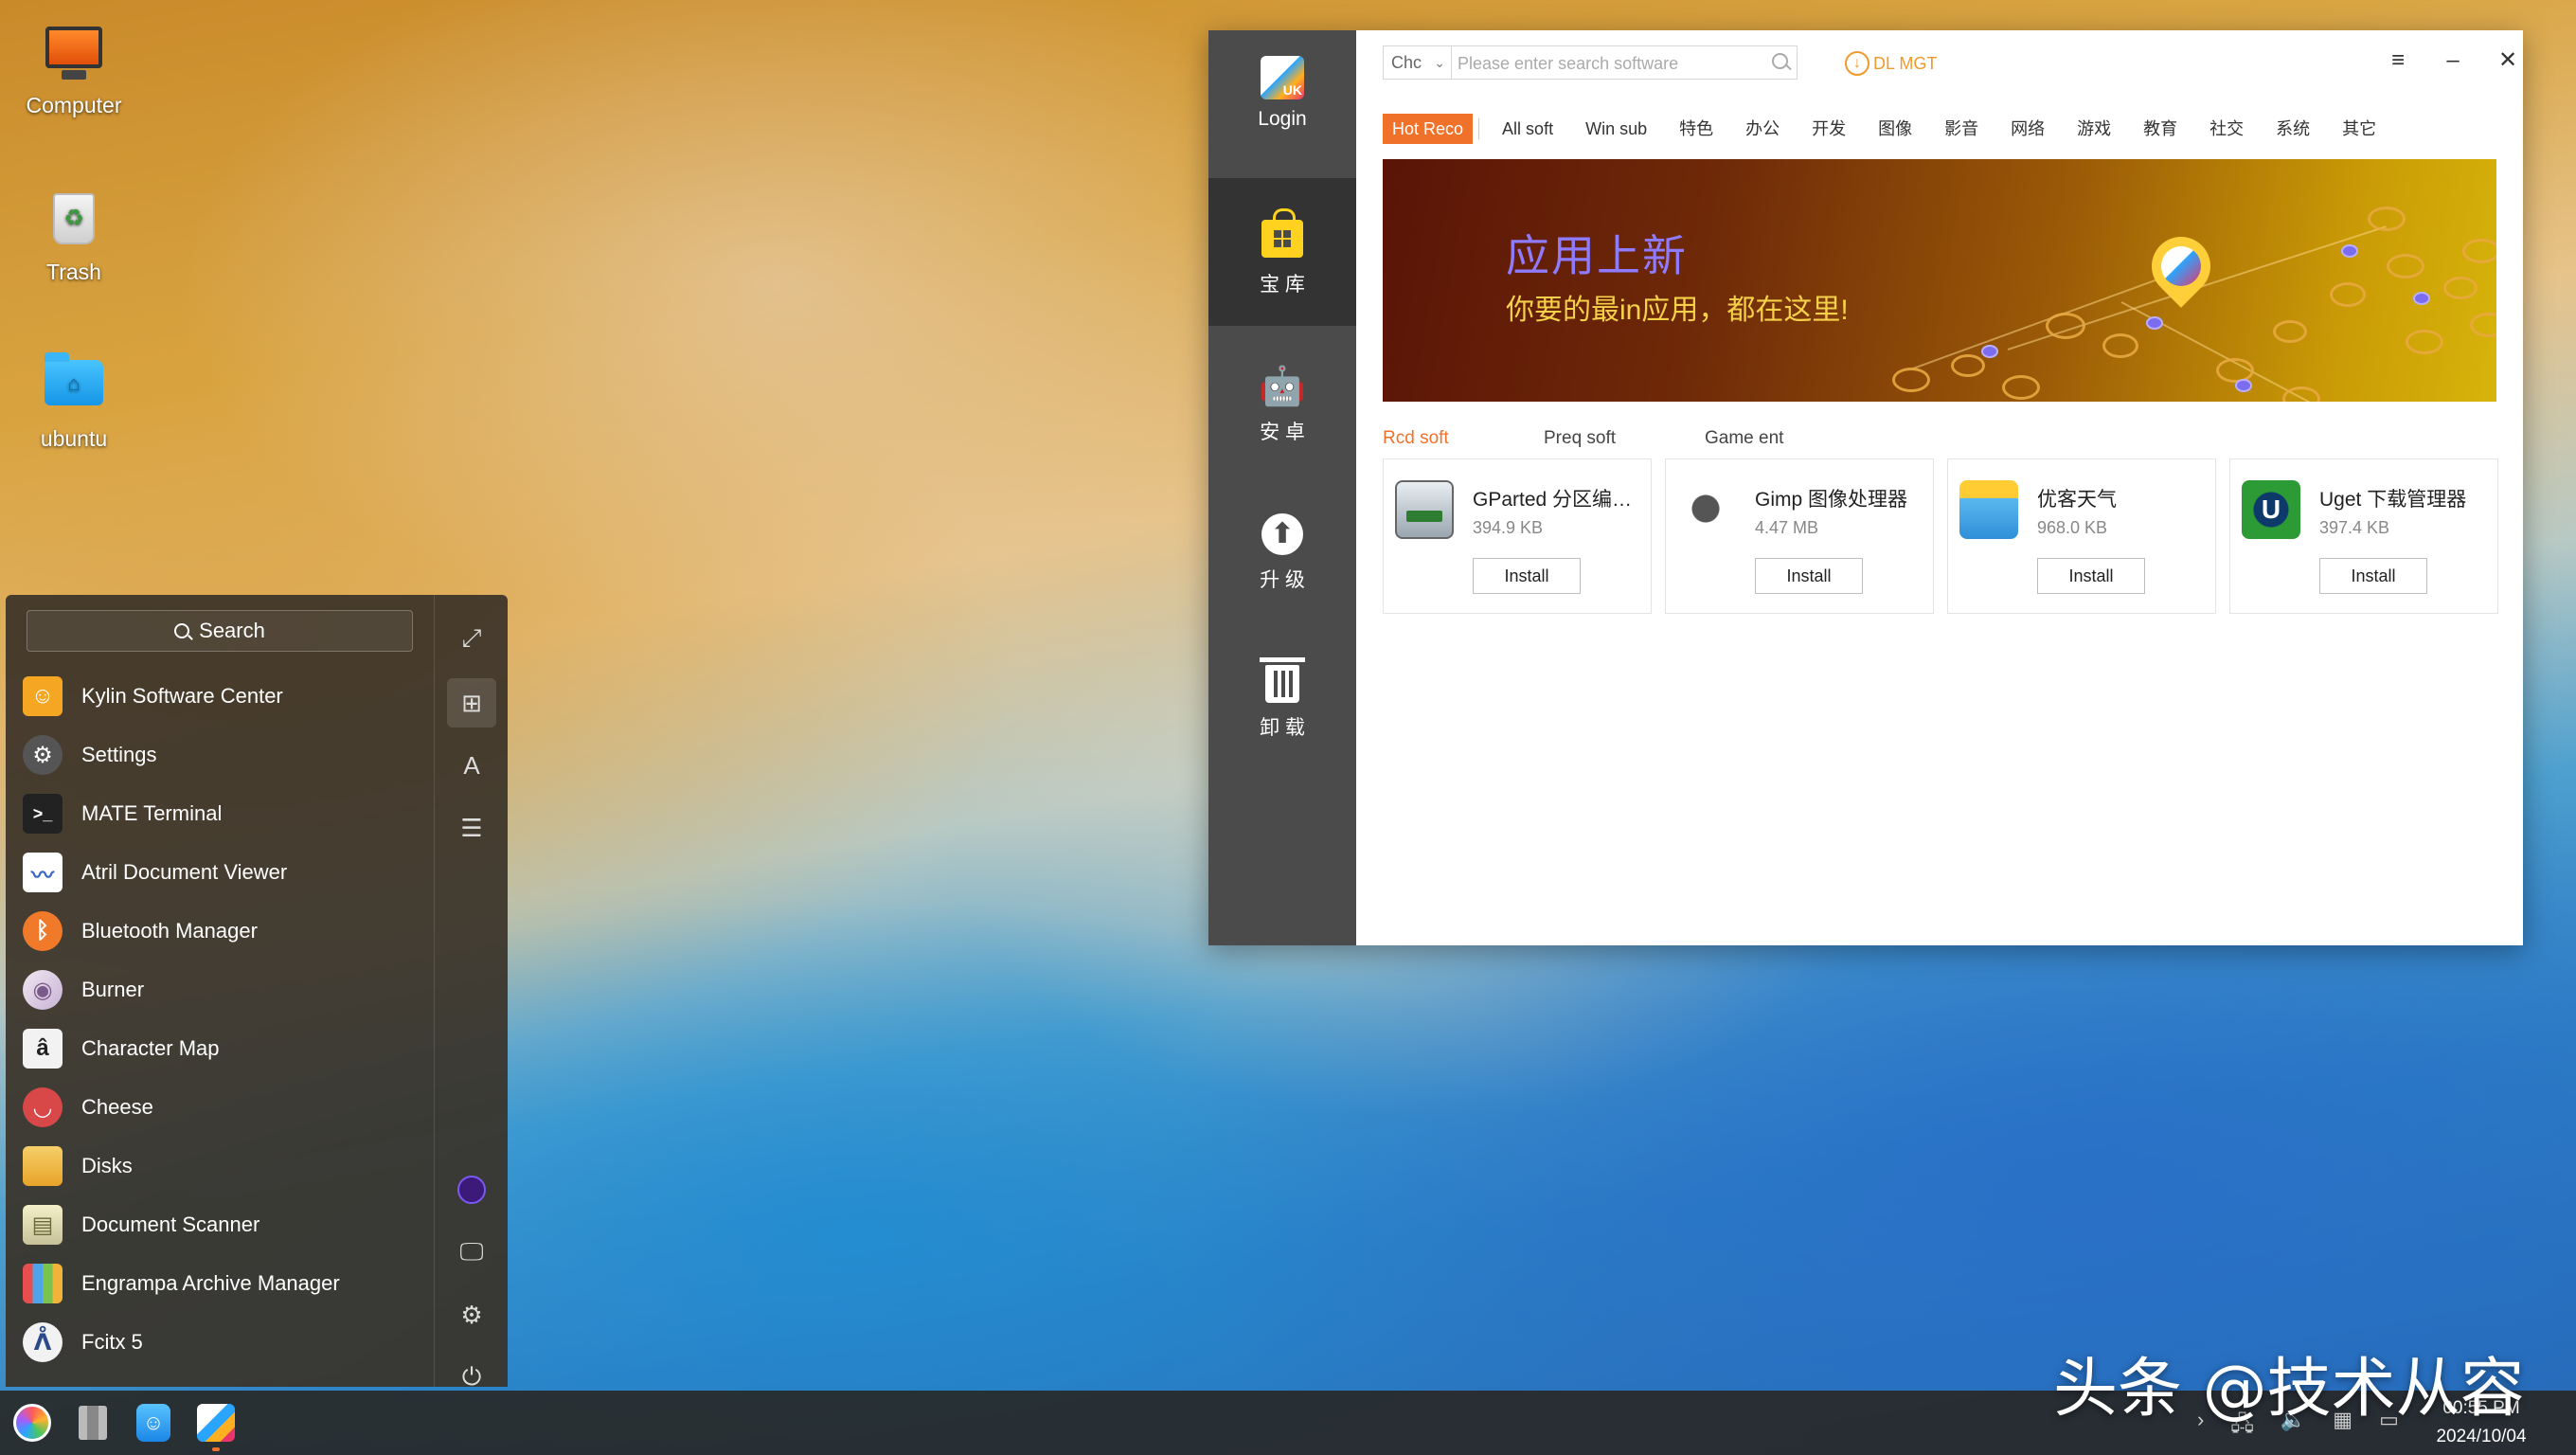  I want to click on tab-development: 开发, so click(1828, 129).